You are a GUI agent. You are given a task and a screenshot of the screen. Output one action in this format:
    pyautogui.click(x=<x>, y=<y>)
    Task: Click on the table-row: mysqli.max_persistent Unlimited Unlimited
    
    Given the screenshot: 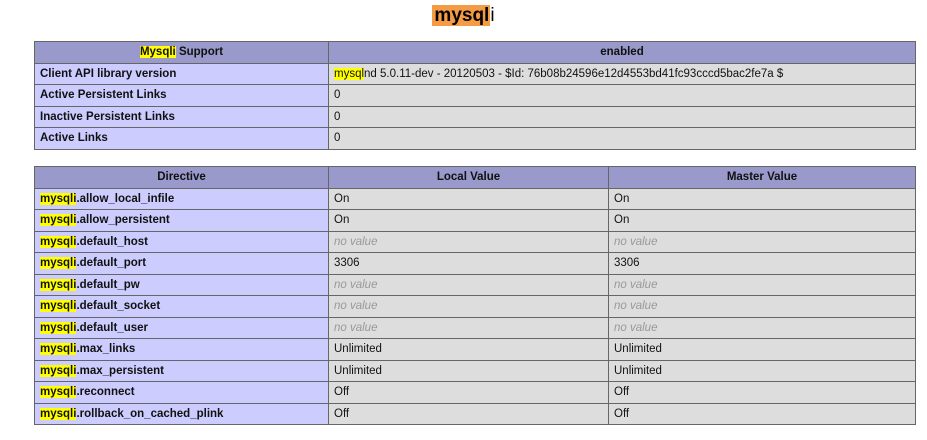 What is the action you would take?
    pyautogui.click(x=475, y=370)
    